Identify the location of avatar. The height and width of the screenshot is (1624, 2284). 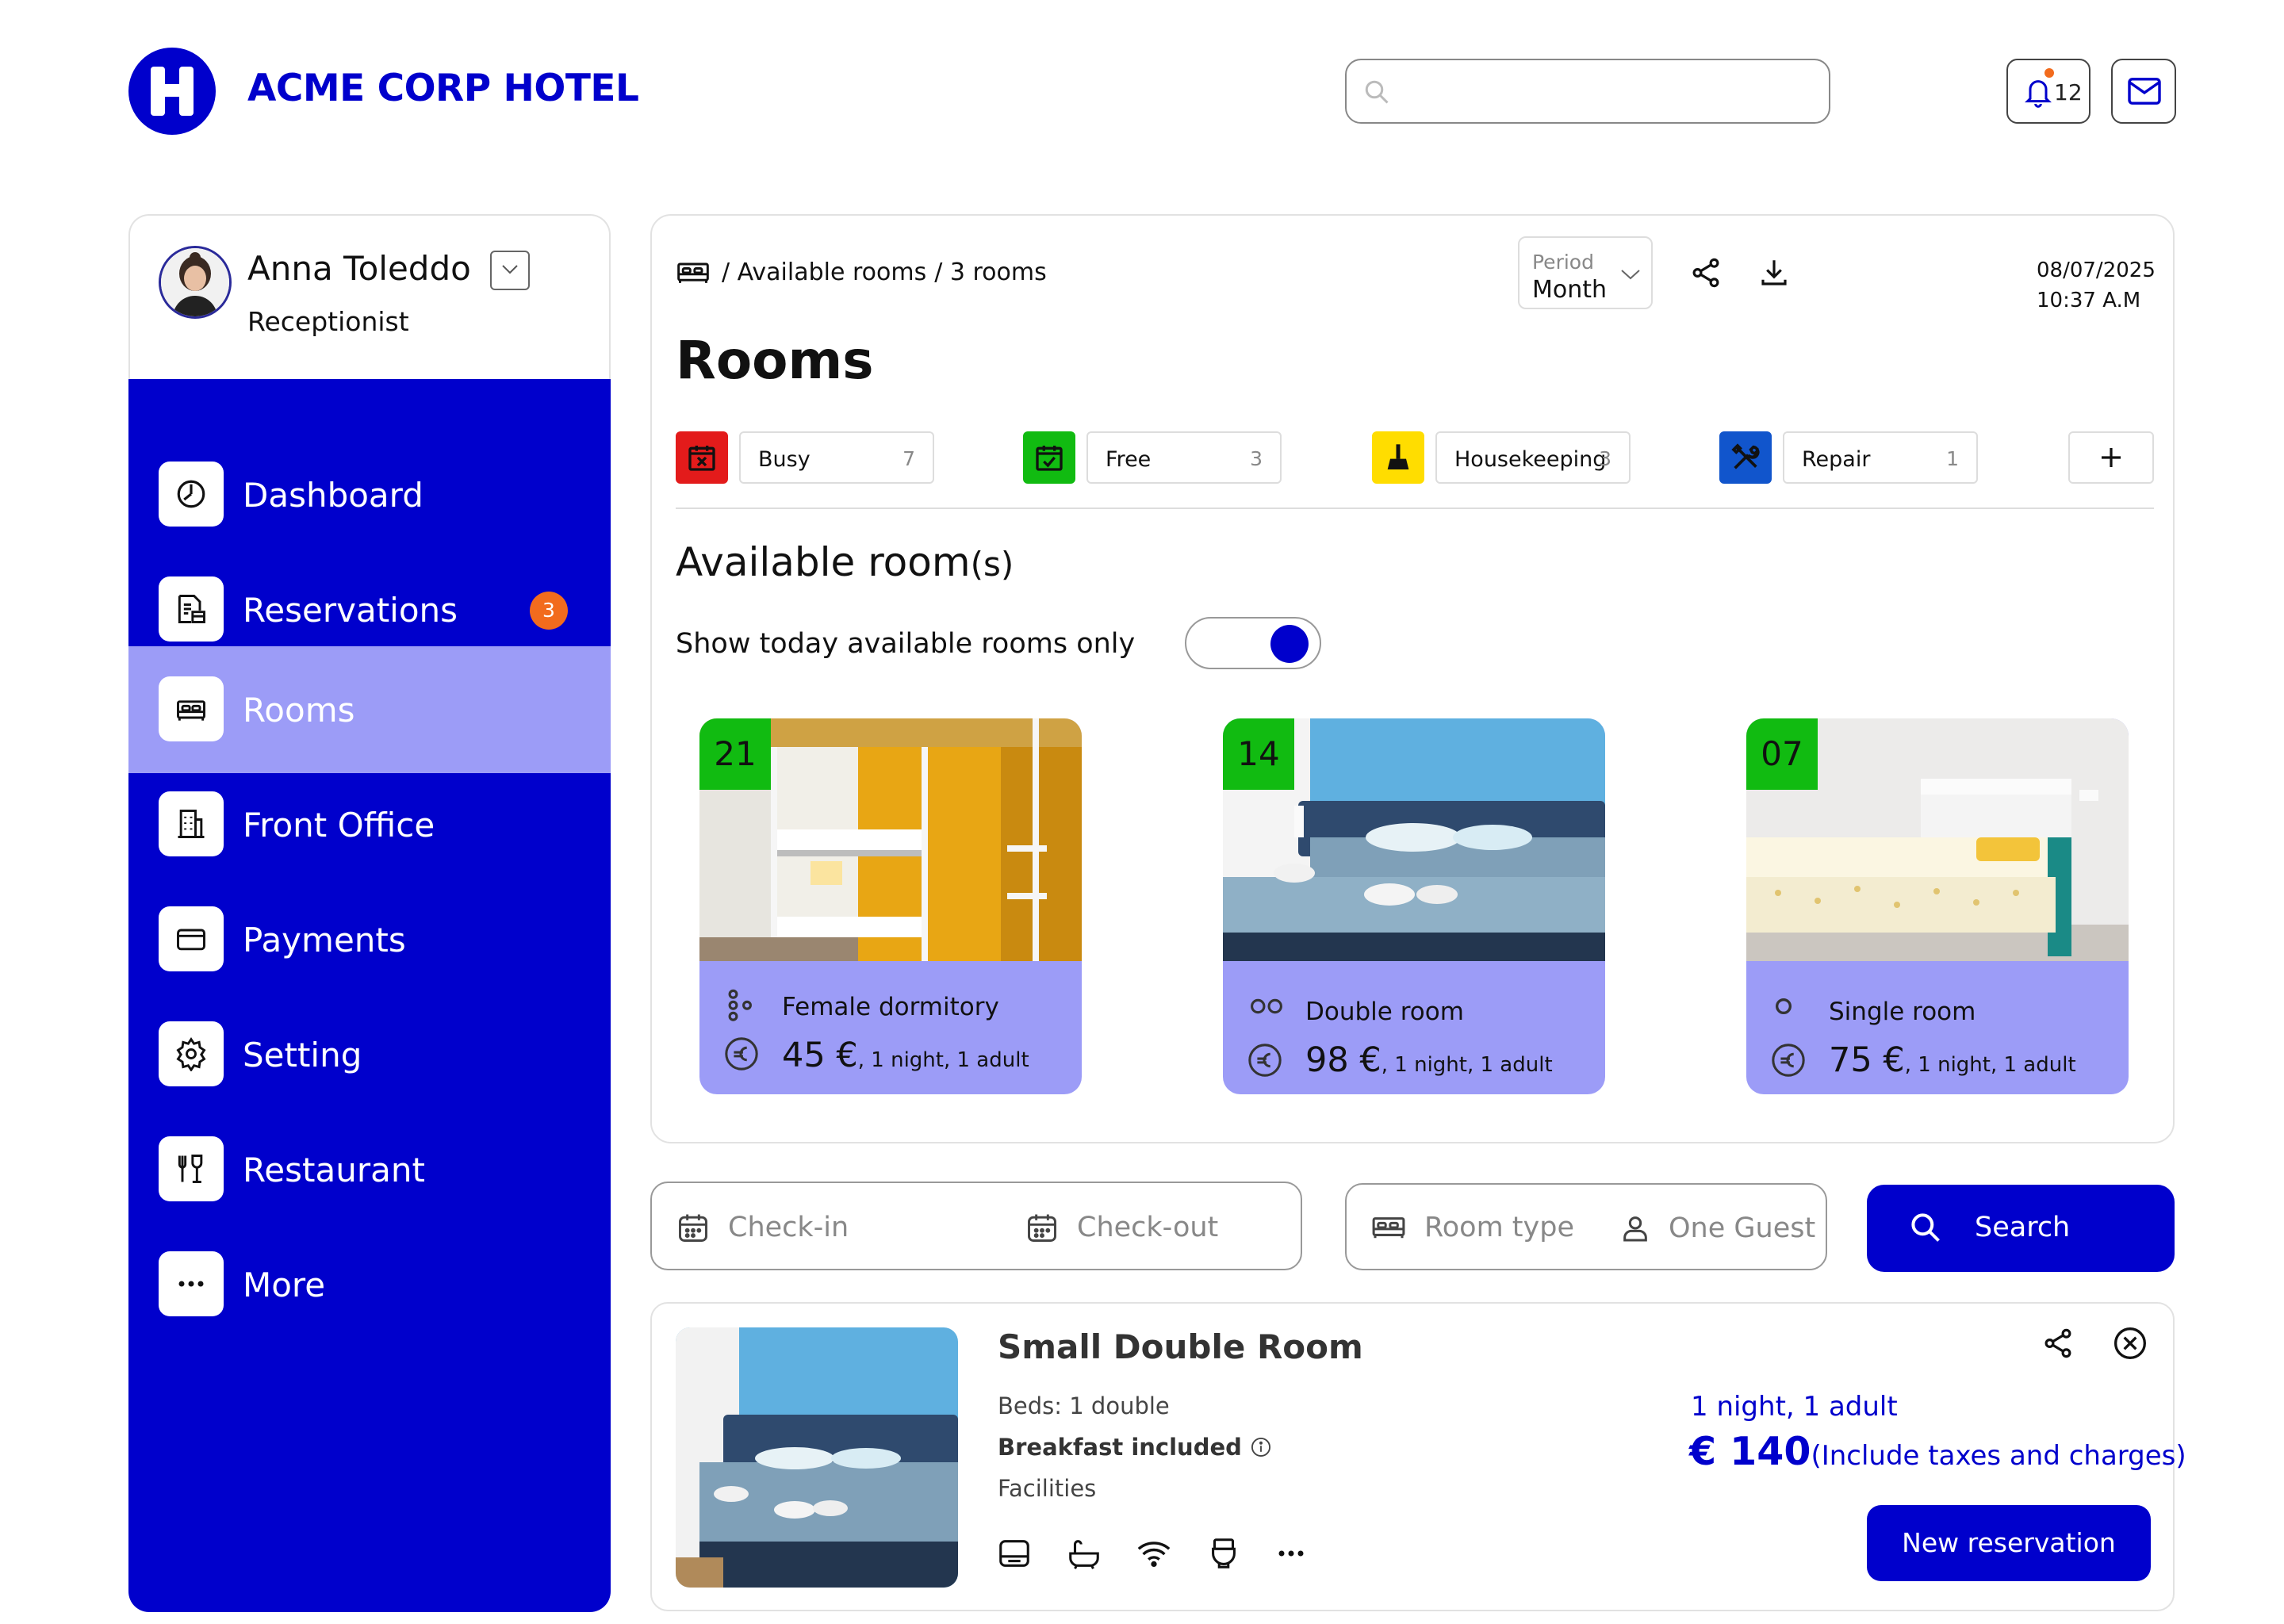
(195, 282).